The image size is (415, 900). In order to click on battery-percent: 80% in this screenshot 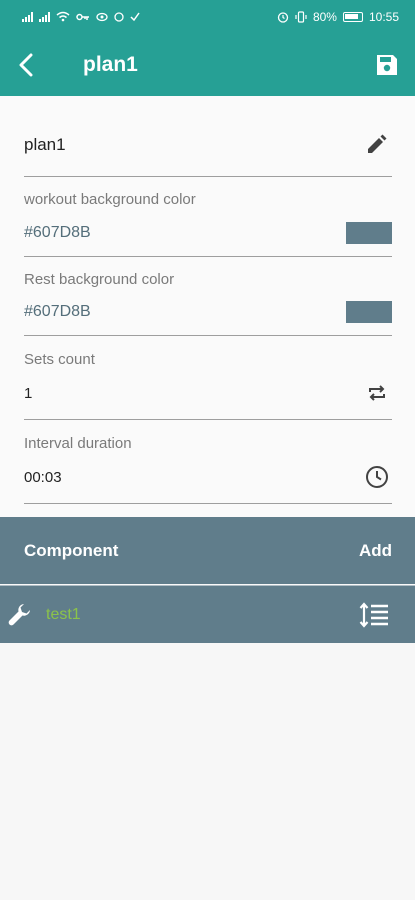, I will do `click(324, 16)`.